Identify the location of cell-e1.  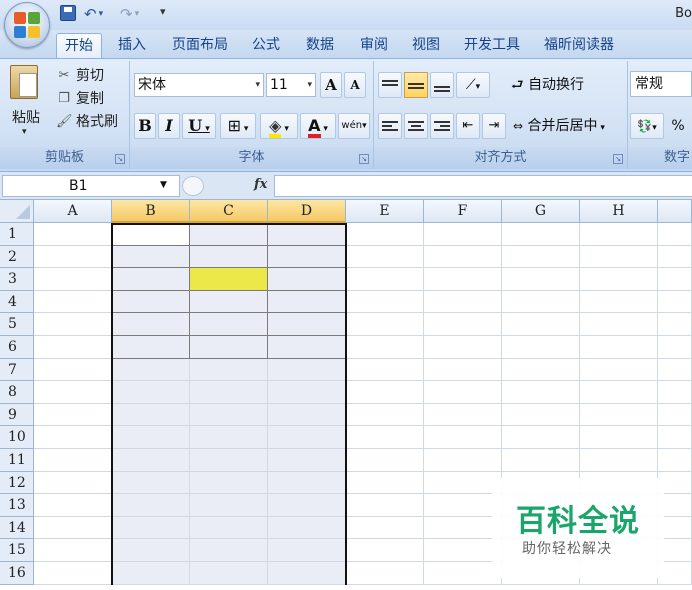
(385, 234).